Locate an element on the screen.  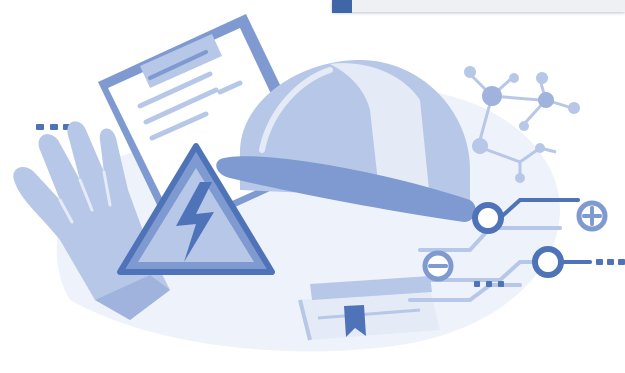
book-icon is located at coordinates (369, 308).